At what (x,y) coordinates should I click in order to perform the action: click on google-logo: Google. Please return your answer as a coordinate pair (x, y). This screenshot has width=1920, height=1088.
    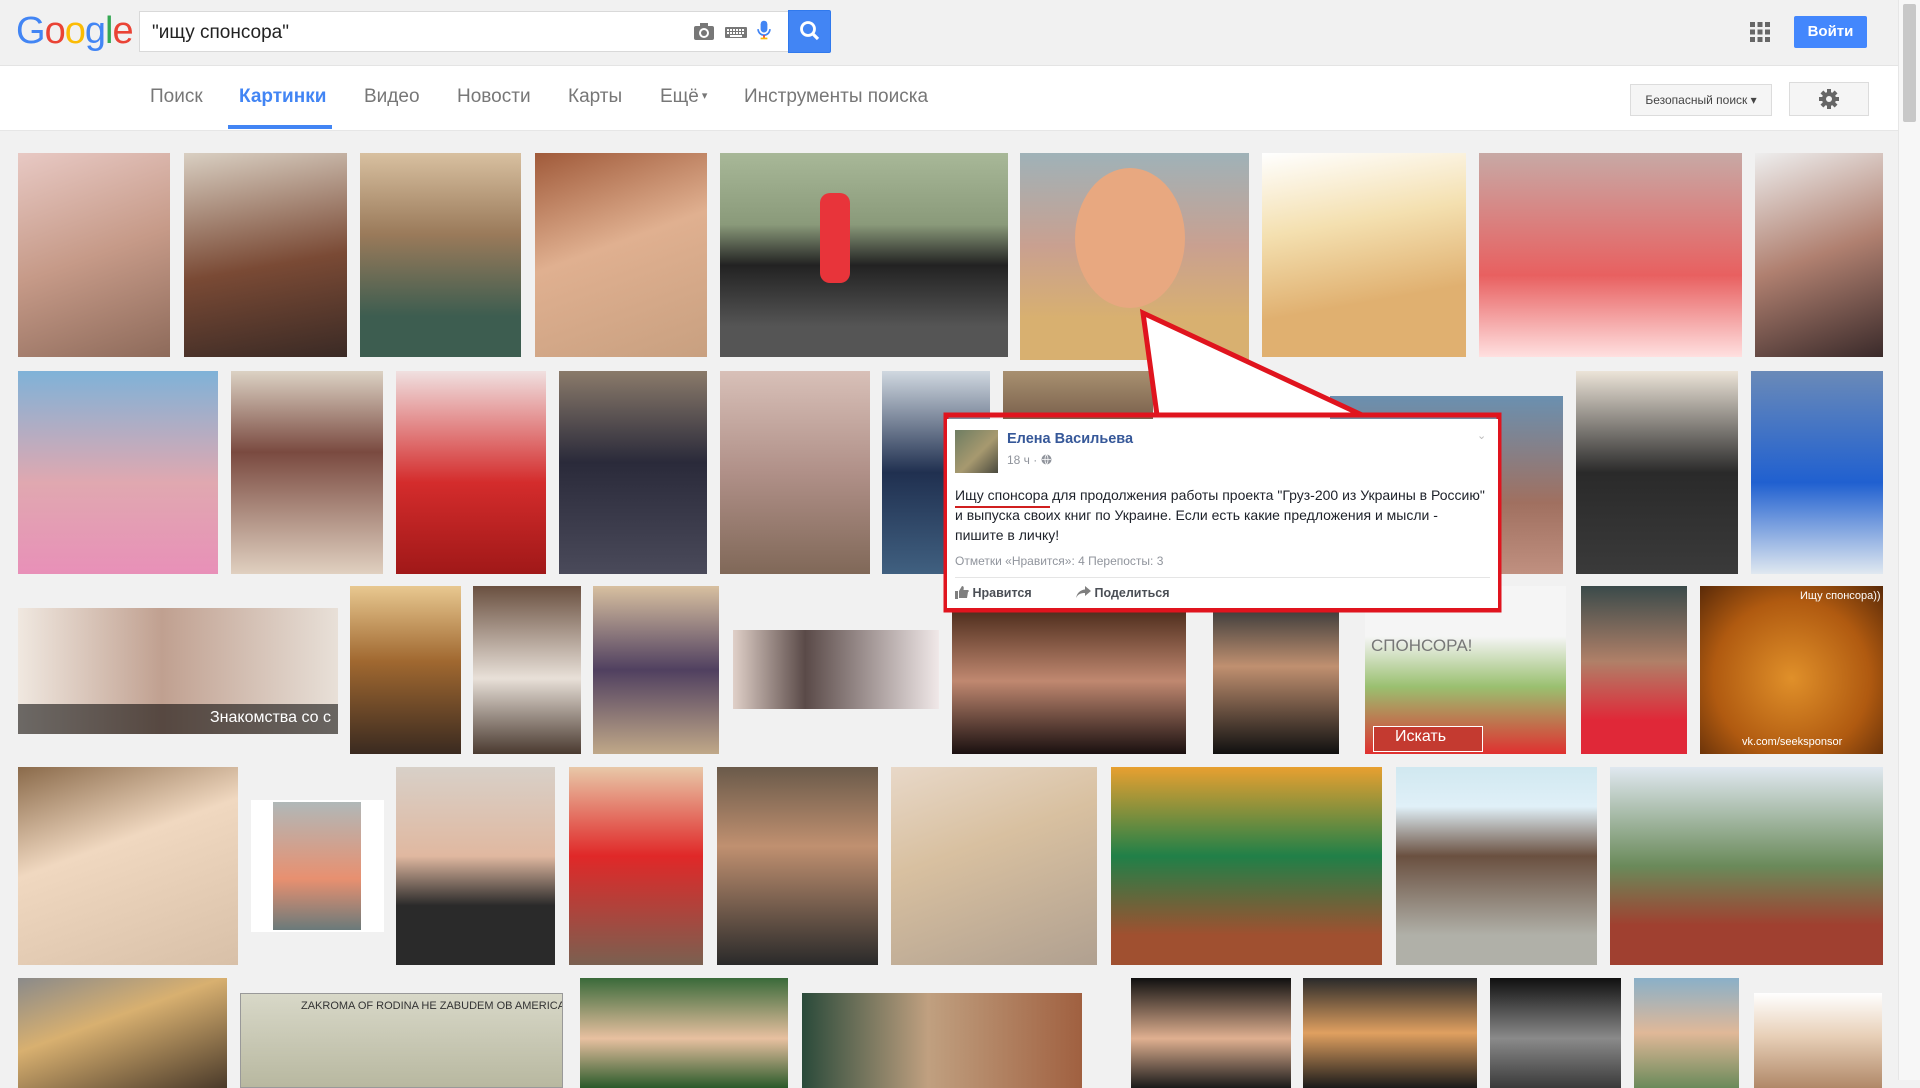
    Looking at the image, I should click on (75, 31).